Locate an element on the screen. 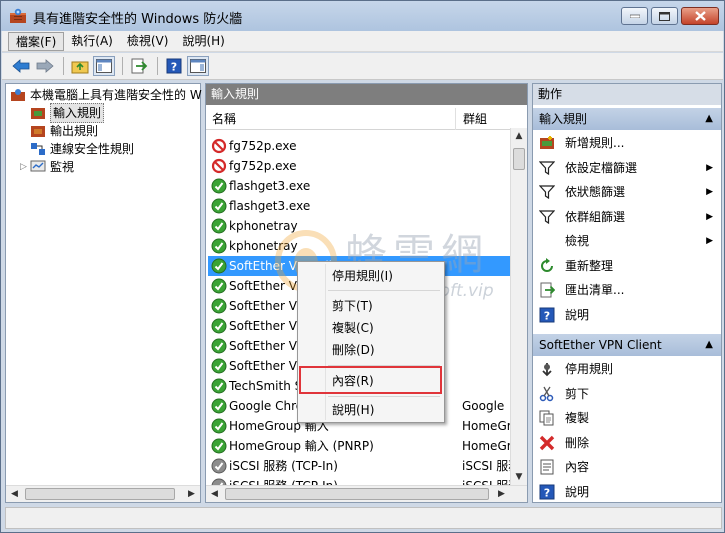 This screenshot has height=533, width=725. tree-item-inbound-rules: 輸入規則 is located at coordinates (67, 113).